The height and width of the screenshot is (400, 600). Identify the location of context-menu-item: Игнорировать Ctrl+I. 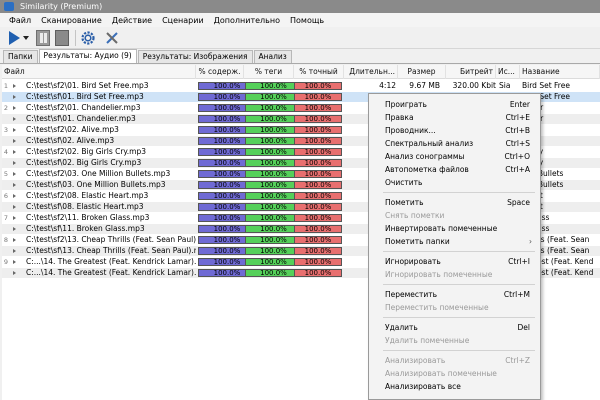
(454, 261).